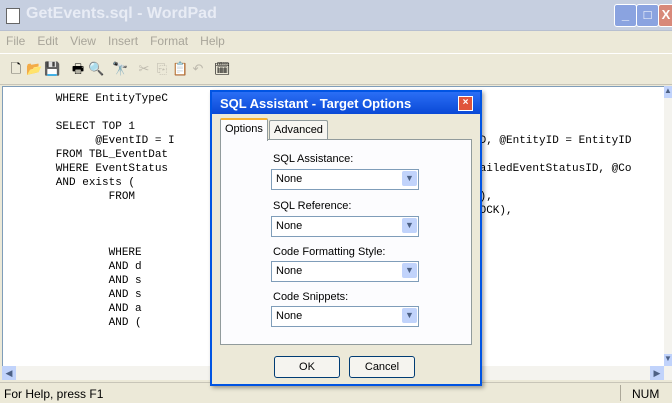 Image resolution: width=672 pixels, height=403 pixels. I want to click on sql-reference-label: SQL Reference:, so click(312, 206).